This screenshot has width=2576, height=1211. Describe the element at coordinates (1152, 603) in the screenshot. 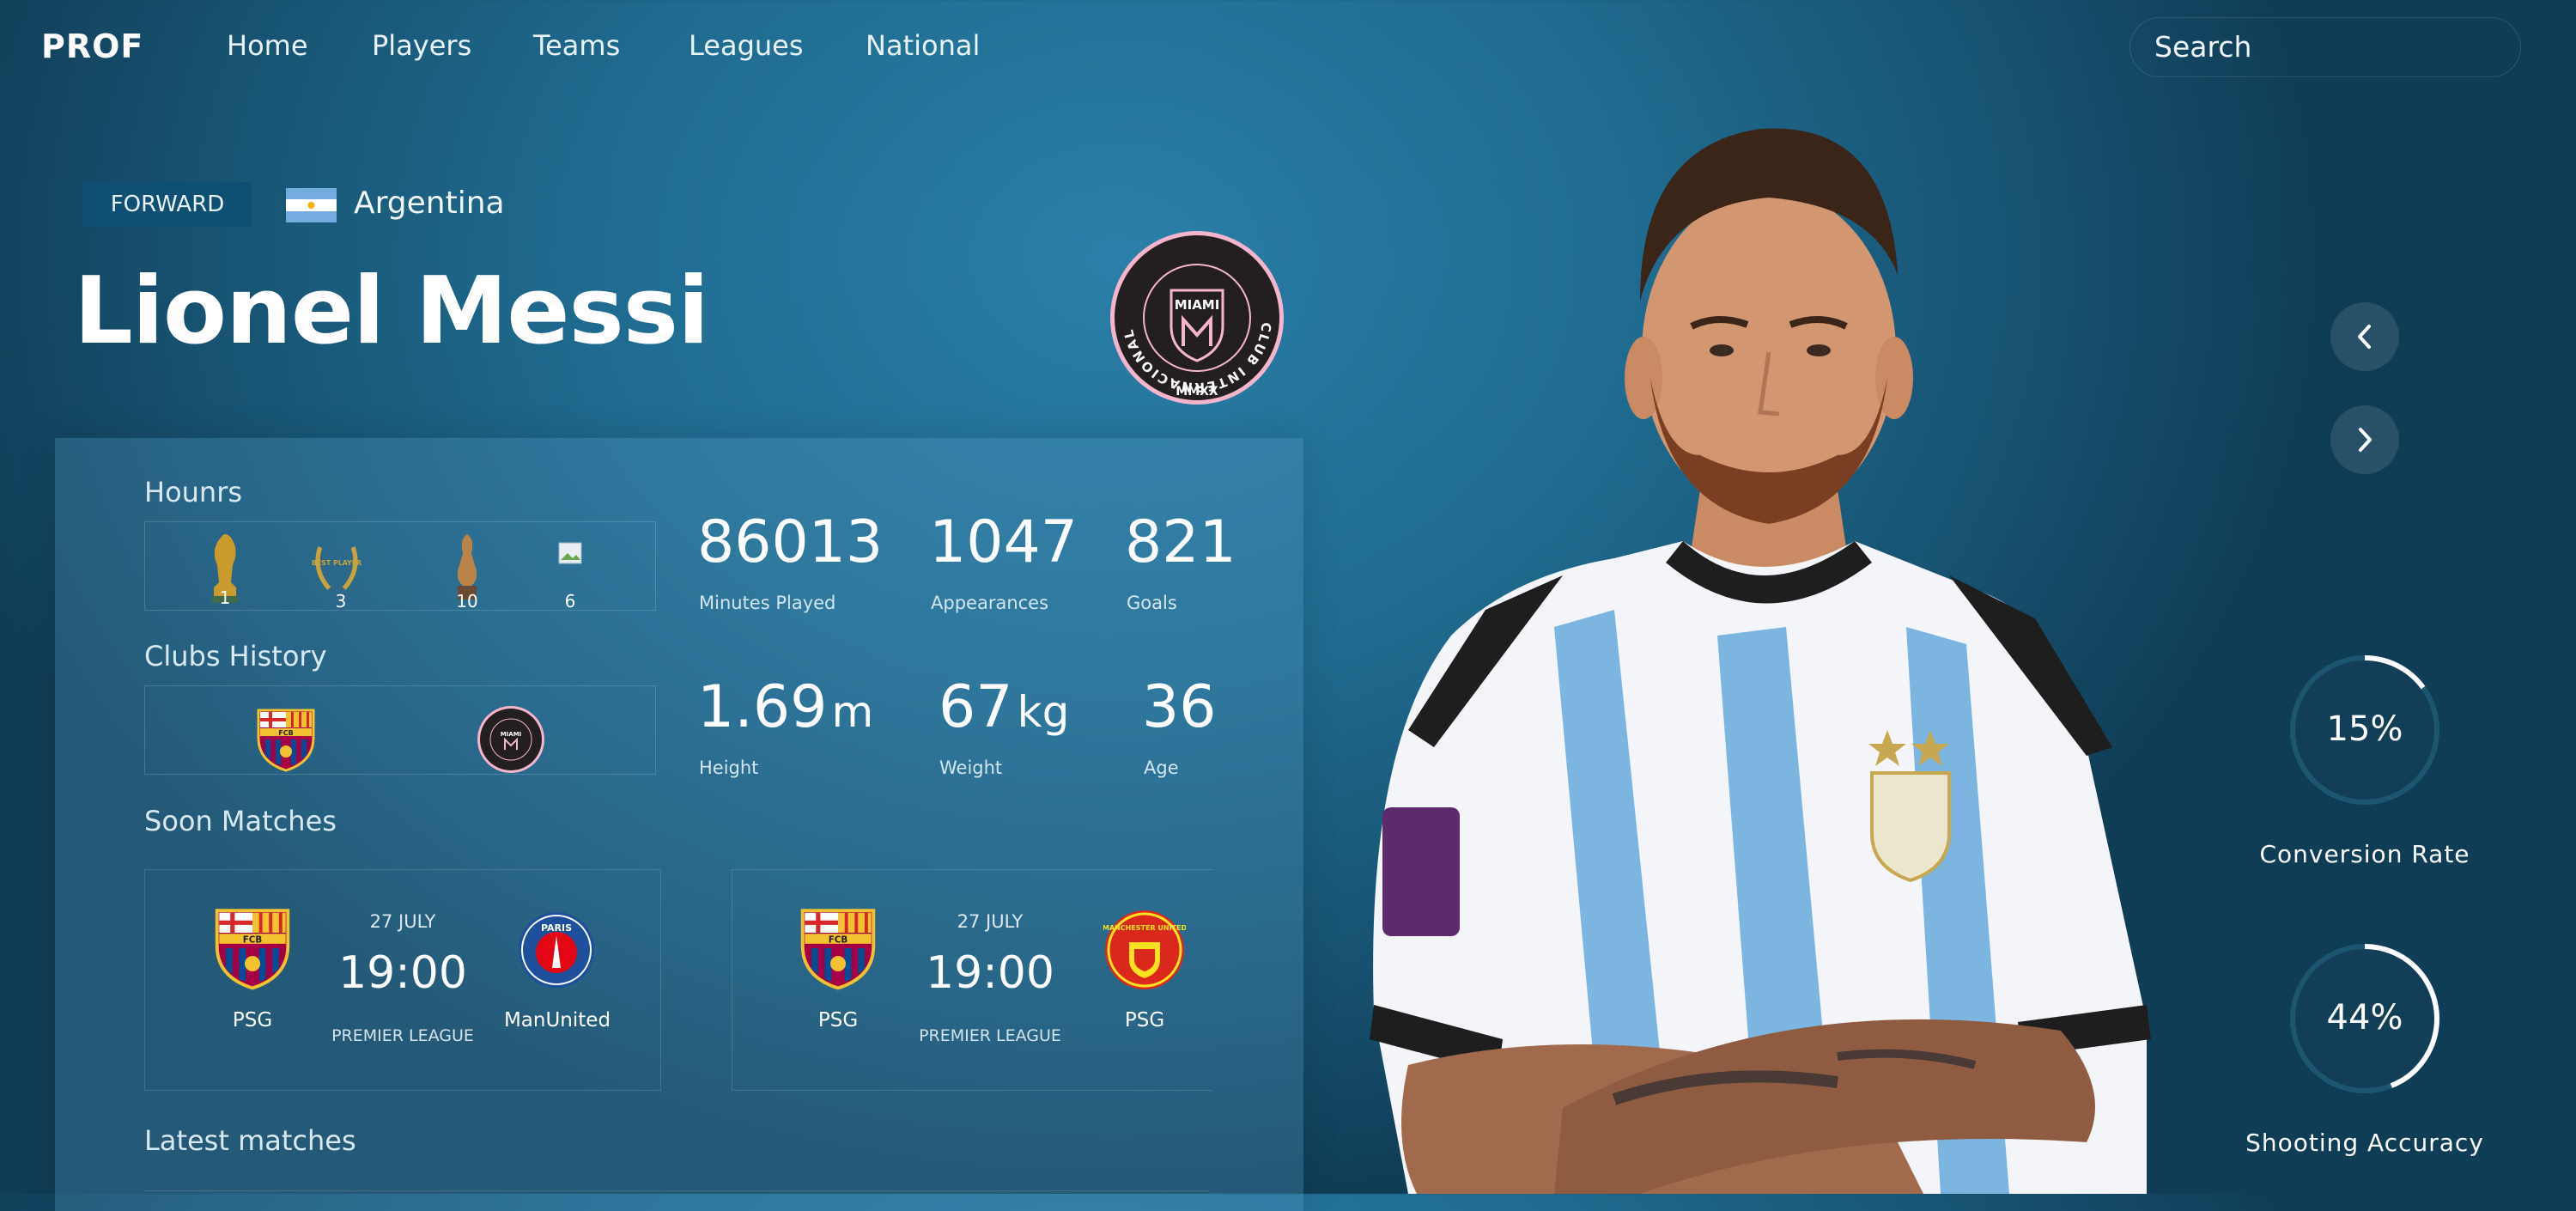

I see `goals-label: Goals` at that location.